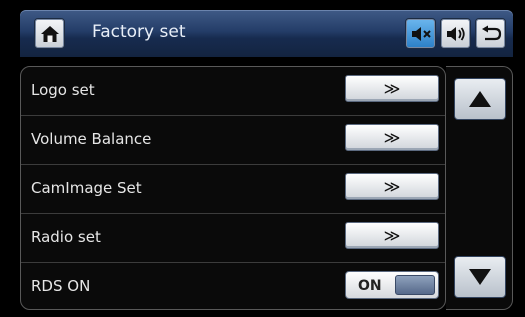 The width and height of the screenshot is (525, 317). I want to click on scroll-up-icon, so click(480, 99).